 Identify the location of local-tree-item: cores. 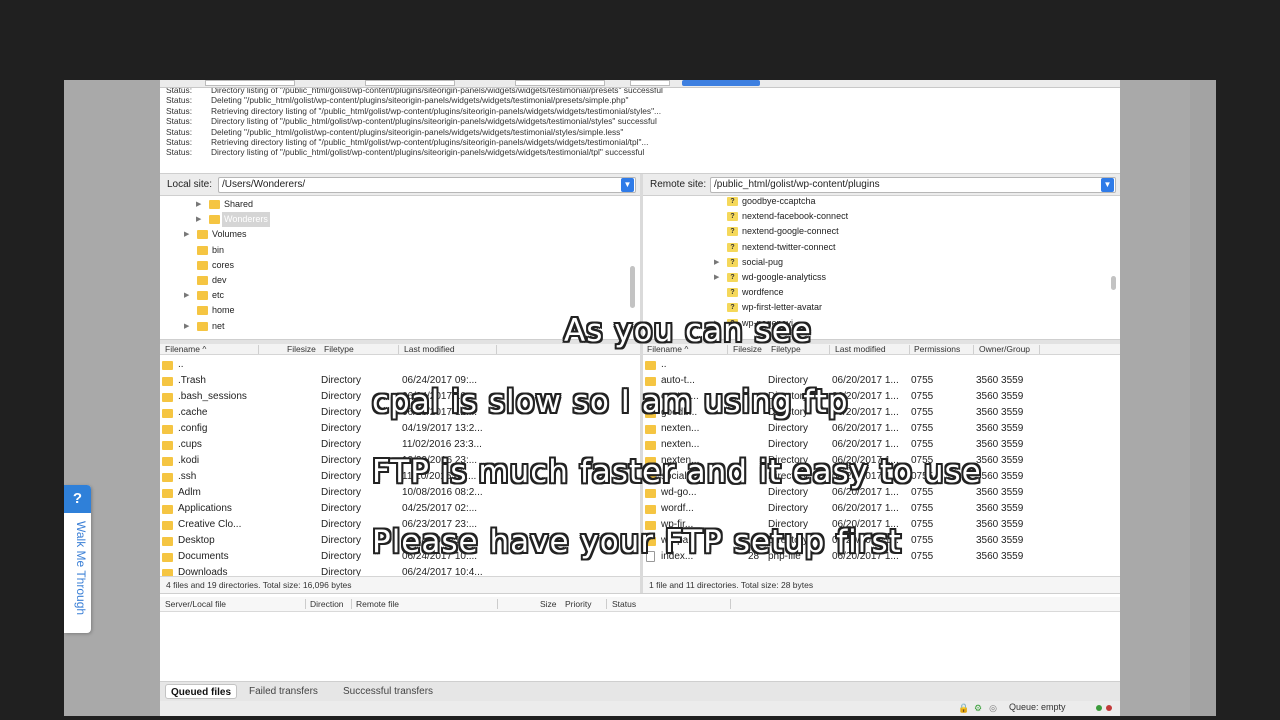
(334, 265).